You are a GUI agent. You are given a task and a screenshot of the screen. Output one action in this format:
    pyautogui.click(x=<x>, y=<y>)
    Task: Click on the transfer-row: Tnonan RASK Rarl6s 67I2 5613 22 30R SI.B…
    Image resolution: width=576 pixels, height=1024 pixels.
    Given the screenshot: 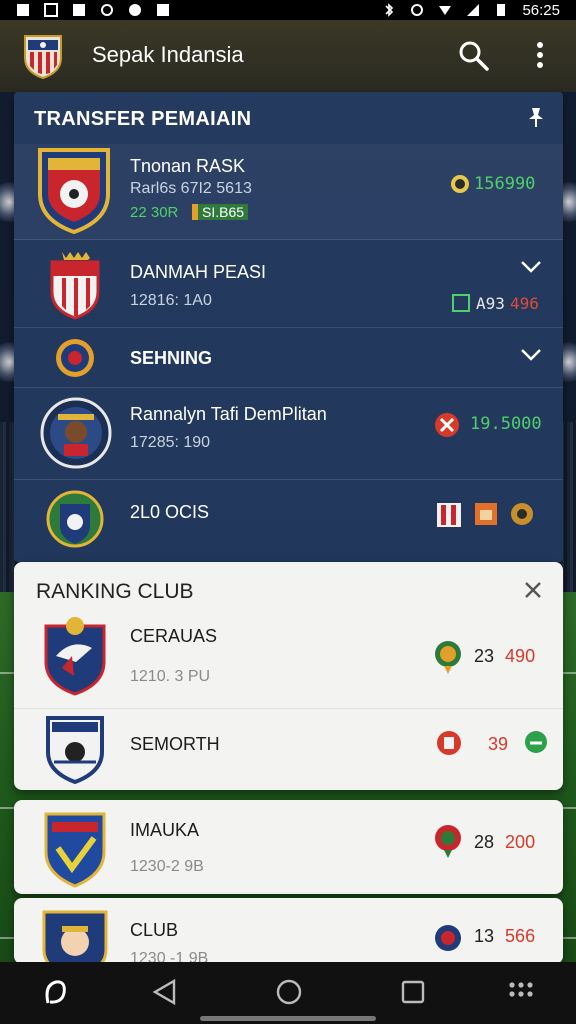 What is the action you would take?
    pyautogui.click(x=288, y=192)
    